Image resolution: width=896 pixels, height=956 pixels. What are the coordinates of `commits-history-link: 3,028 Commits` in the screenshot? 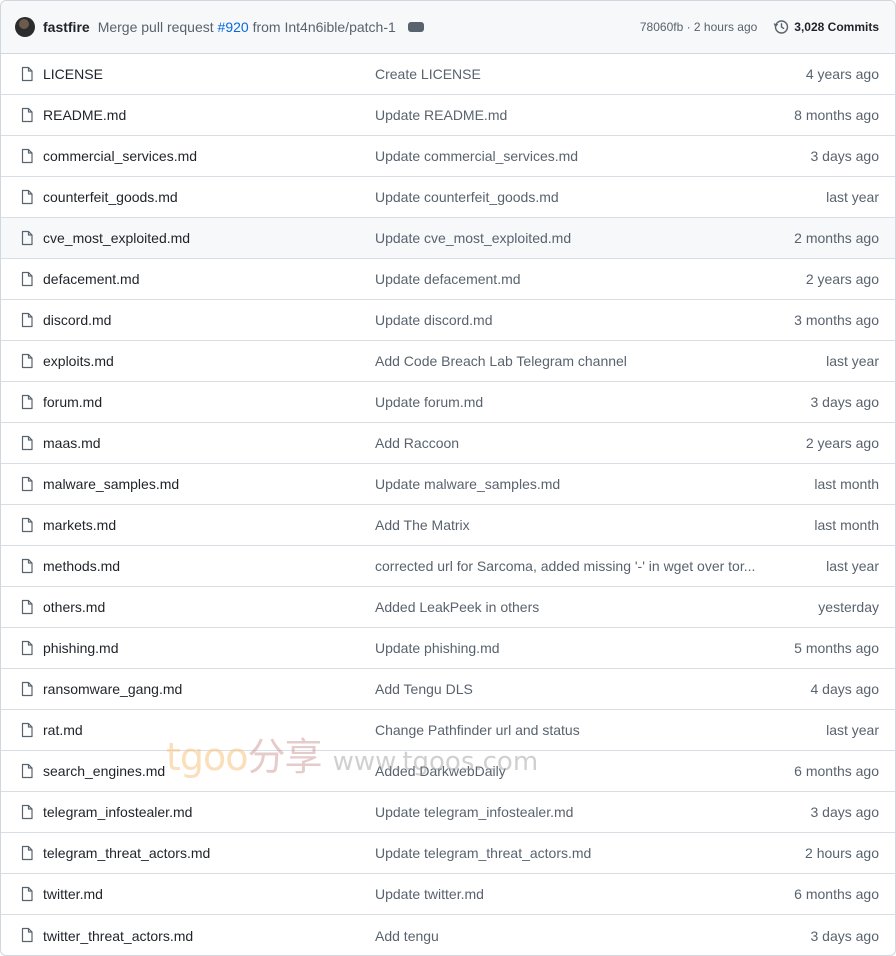 It's located at (826, 27).